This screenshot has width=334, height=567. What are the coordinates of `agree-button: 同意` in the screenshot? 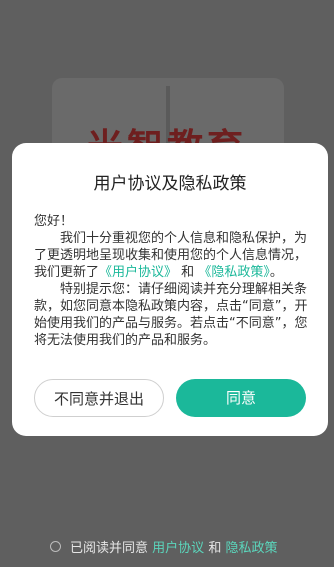 It's located at (241, 398).